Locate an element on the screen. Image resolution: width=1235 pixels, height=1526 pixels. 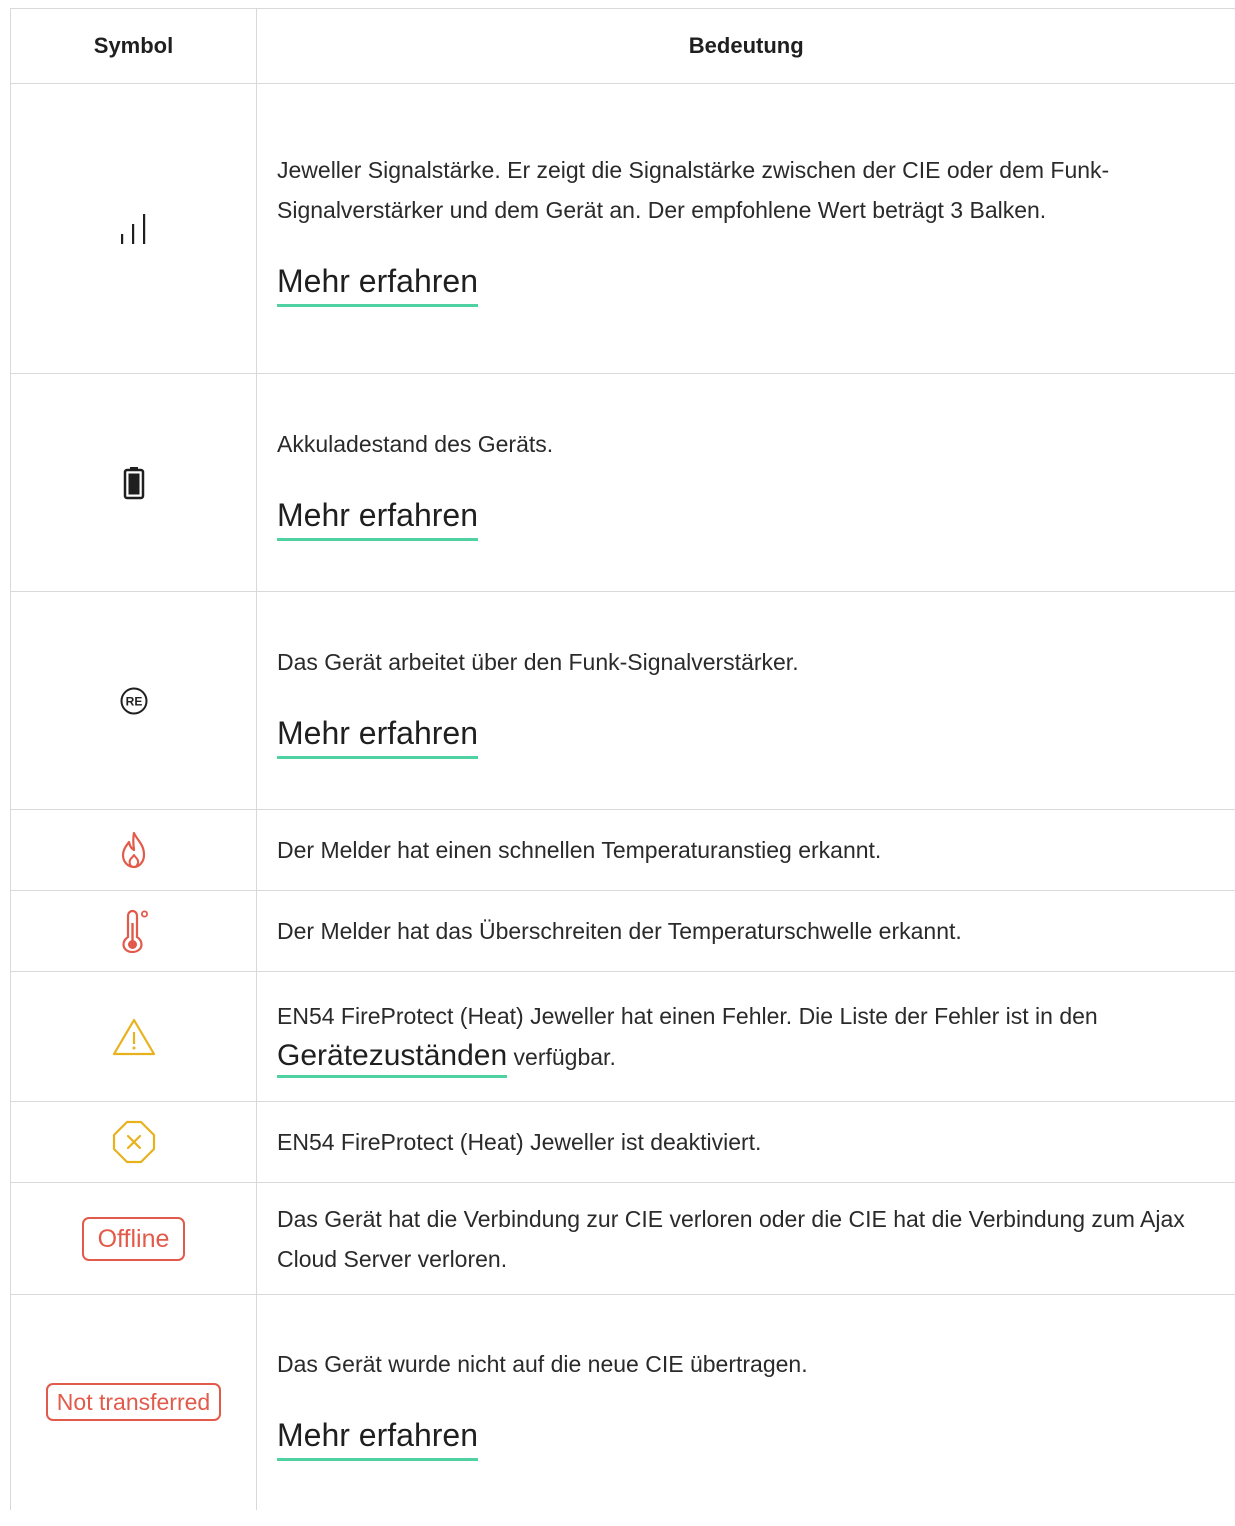
symbol-cell: RE is located at coordinates (133, 700).